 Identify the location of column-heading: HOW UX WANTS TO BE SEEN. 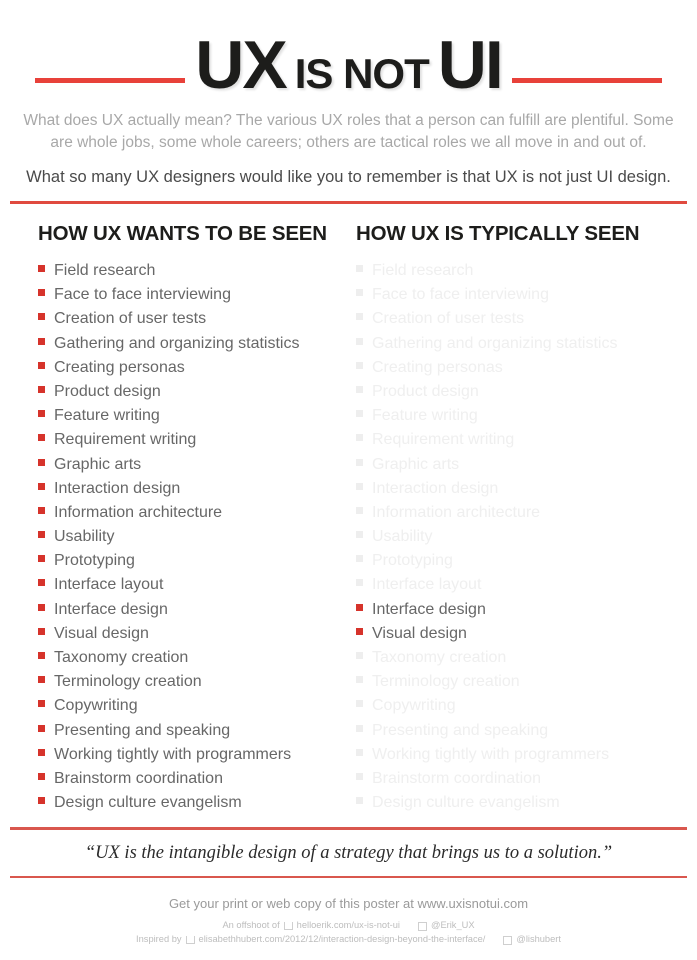
(182, 233).